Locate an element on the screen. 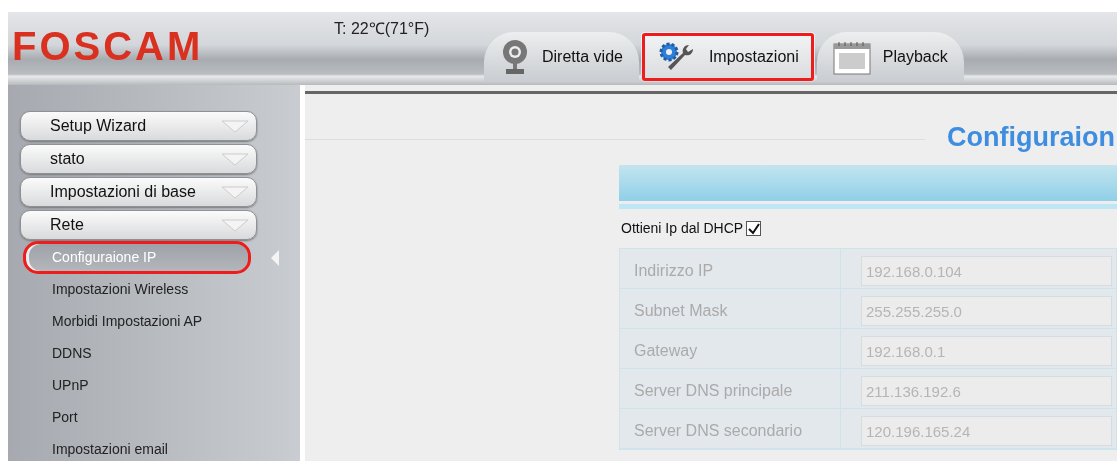  field-label: Subnet Mask is located at coordinates (730, 308).